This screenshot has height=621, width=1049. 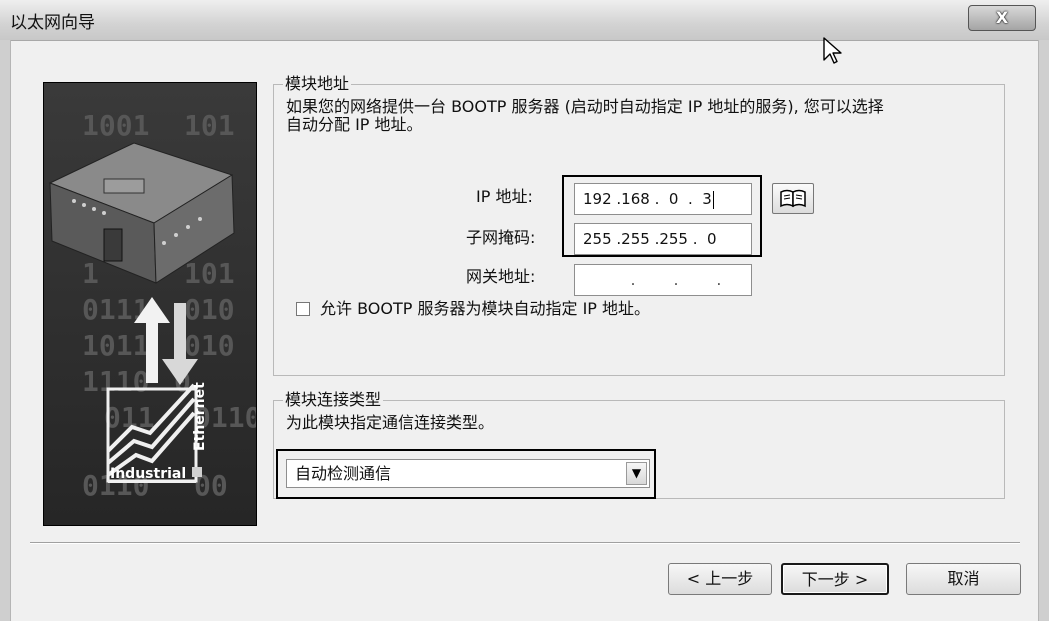 What do you see at coordinates (52, 23) in the screenshot?
I see `window-title: 以太网向导` at bounding box center [52, 23].